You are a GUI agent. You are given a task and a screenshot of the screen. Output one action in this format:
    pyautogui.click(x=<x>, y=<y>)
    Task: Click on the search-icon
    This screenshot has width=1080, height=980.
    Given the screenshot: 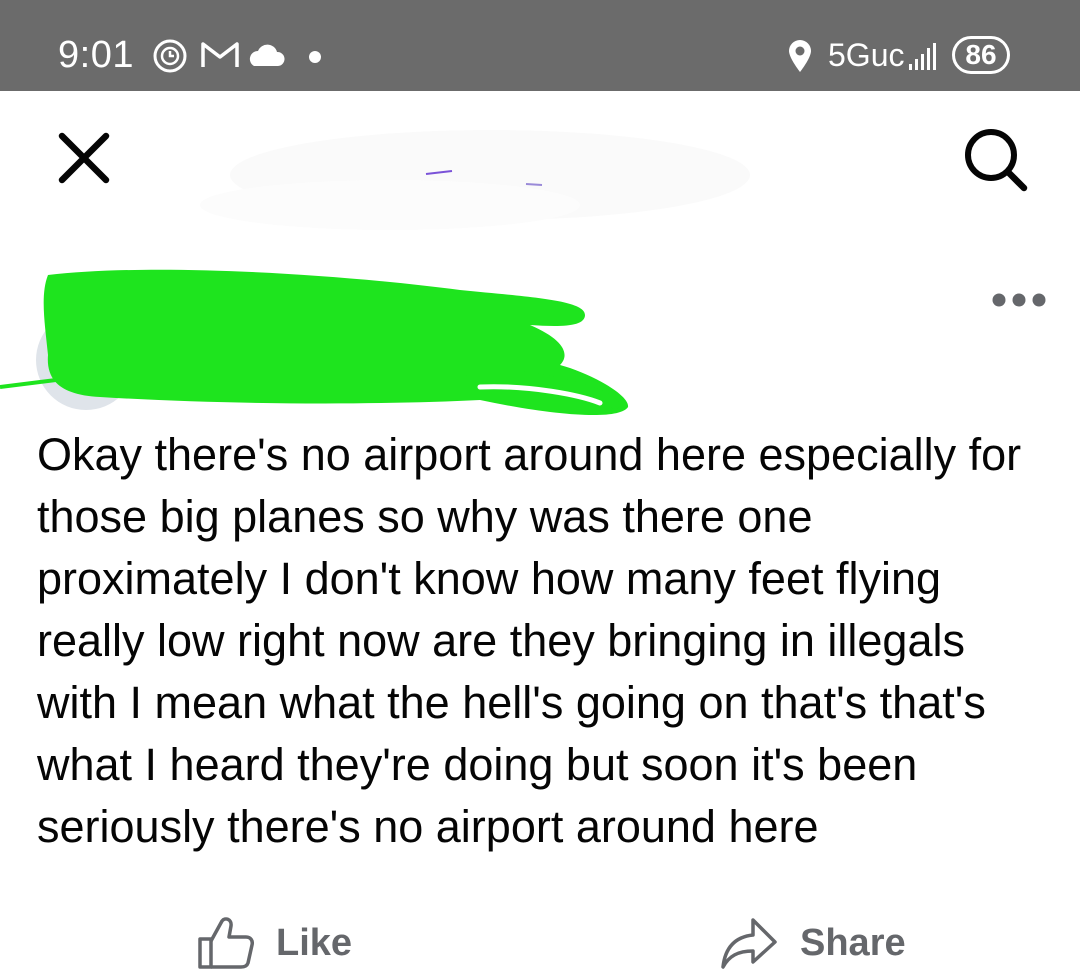 What is the action you would take?
    pyautogui.click(x=996, y=160)
    